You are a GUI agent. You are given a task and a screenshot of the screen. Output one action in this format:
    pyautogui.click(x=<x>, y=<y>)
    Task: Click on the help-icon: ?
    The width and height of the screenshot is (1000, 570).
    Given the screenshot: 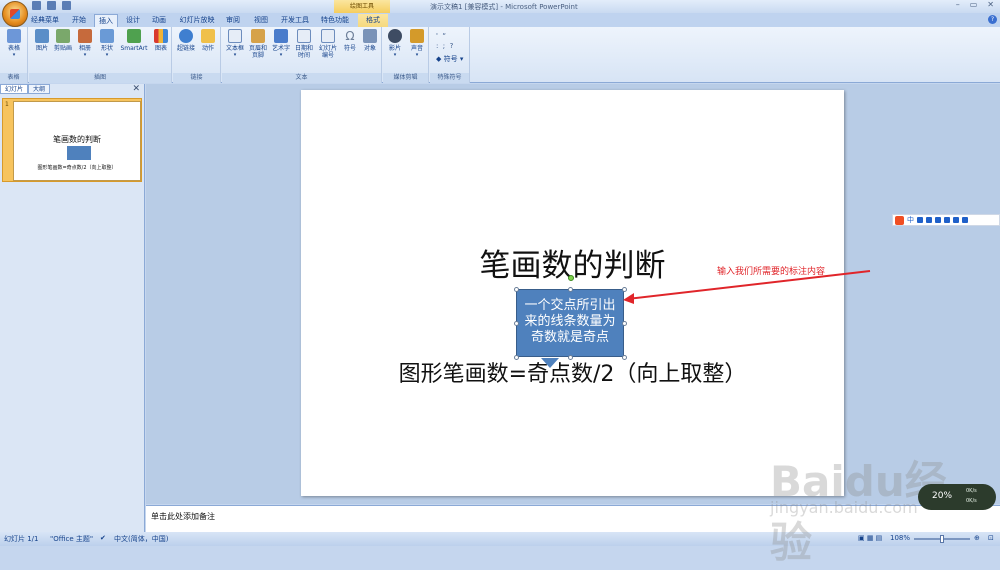 What is the action you would take?
    pyautogui.click(x=992, y=19)
    